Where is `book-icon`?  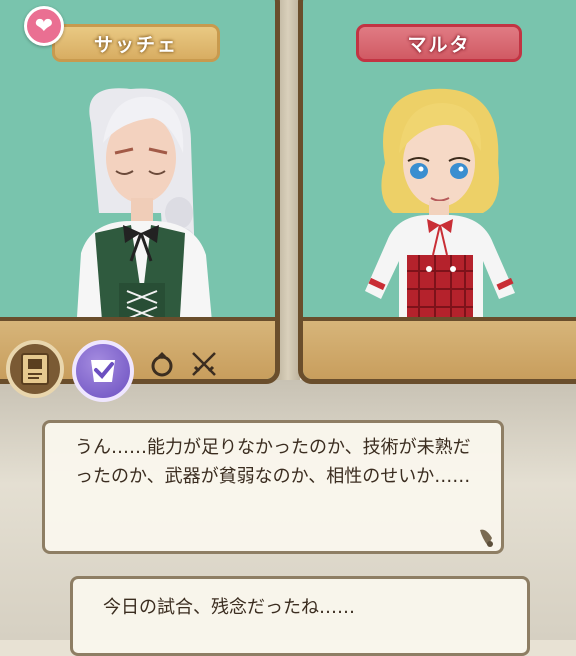
book-icon is located at coordinates (35, 369).